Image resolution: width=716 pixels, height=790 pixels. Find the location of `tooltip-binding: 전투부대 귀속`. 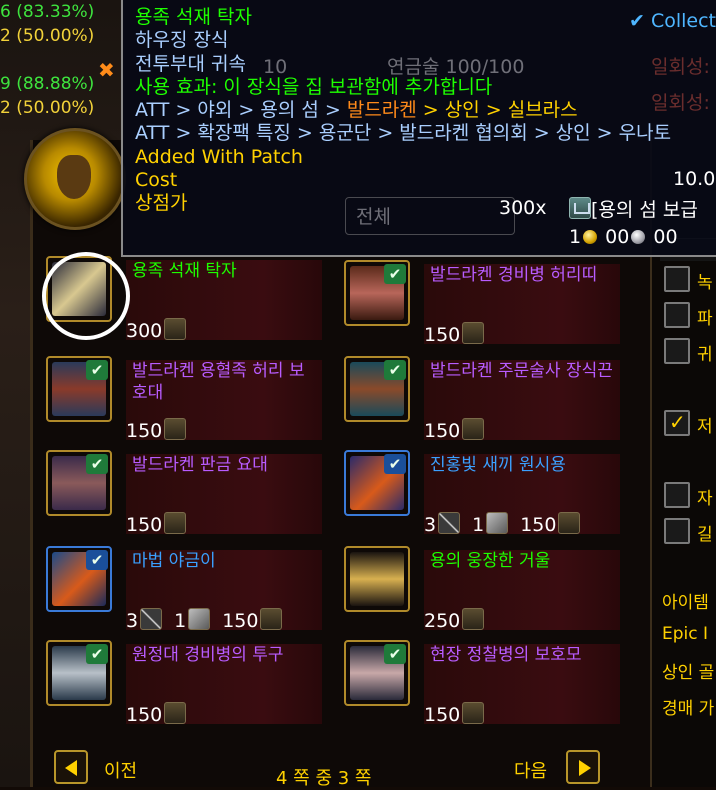

tooltip-binding: 전투부대 귀속 is located at coordinates (190, 63).